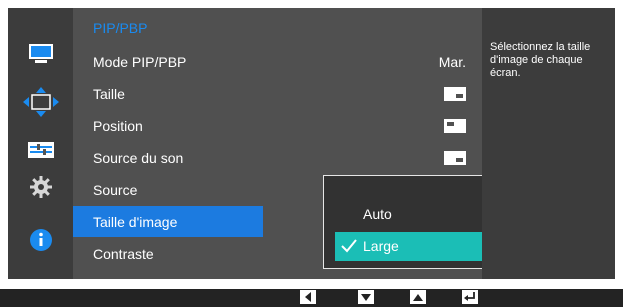 This screenshot has width=623, height=307. I want to click on left-arrow-icon, so click(308, 297).